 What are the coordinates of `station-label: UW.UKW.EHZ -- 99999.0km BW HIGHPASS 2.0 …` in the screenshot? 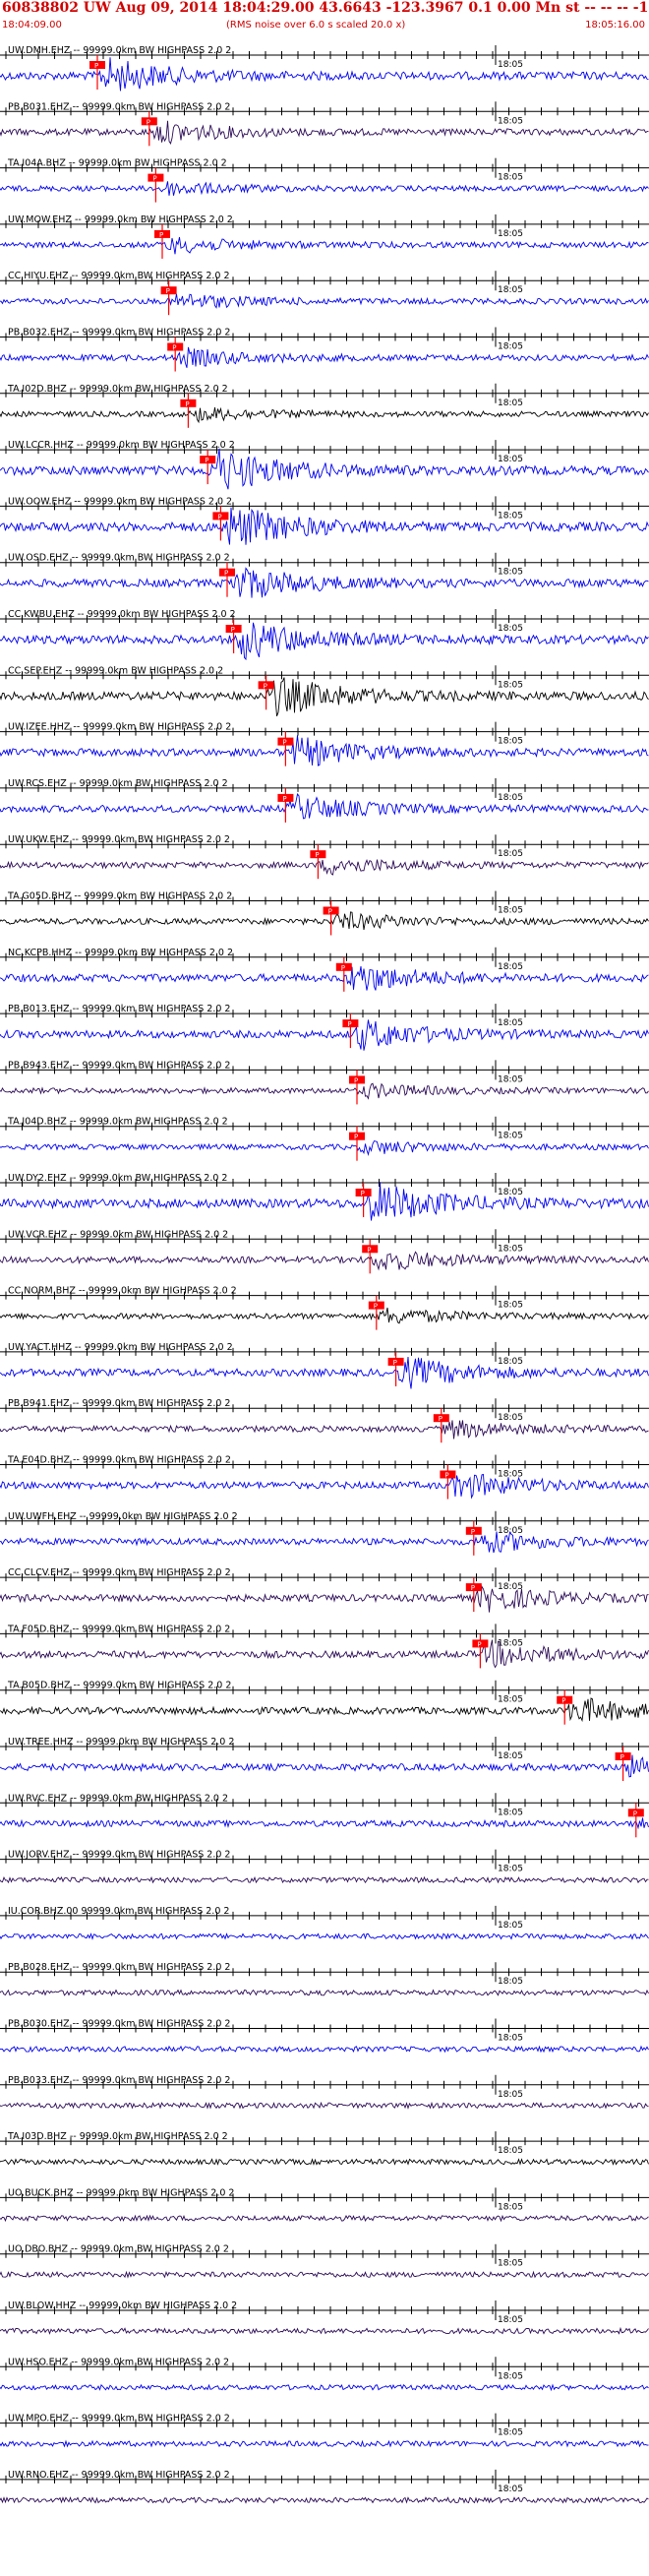 It's located at (119, 839).